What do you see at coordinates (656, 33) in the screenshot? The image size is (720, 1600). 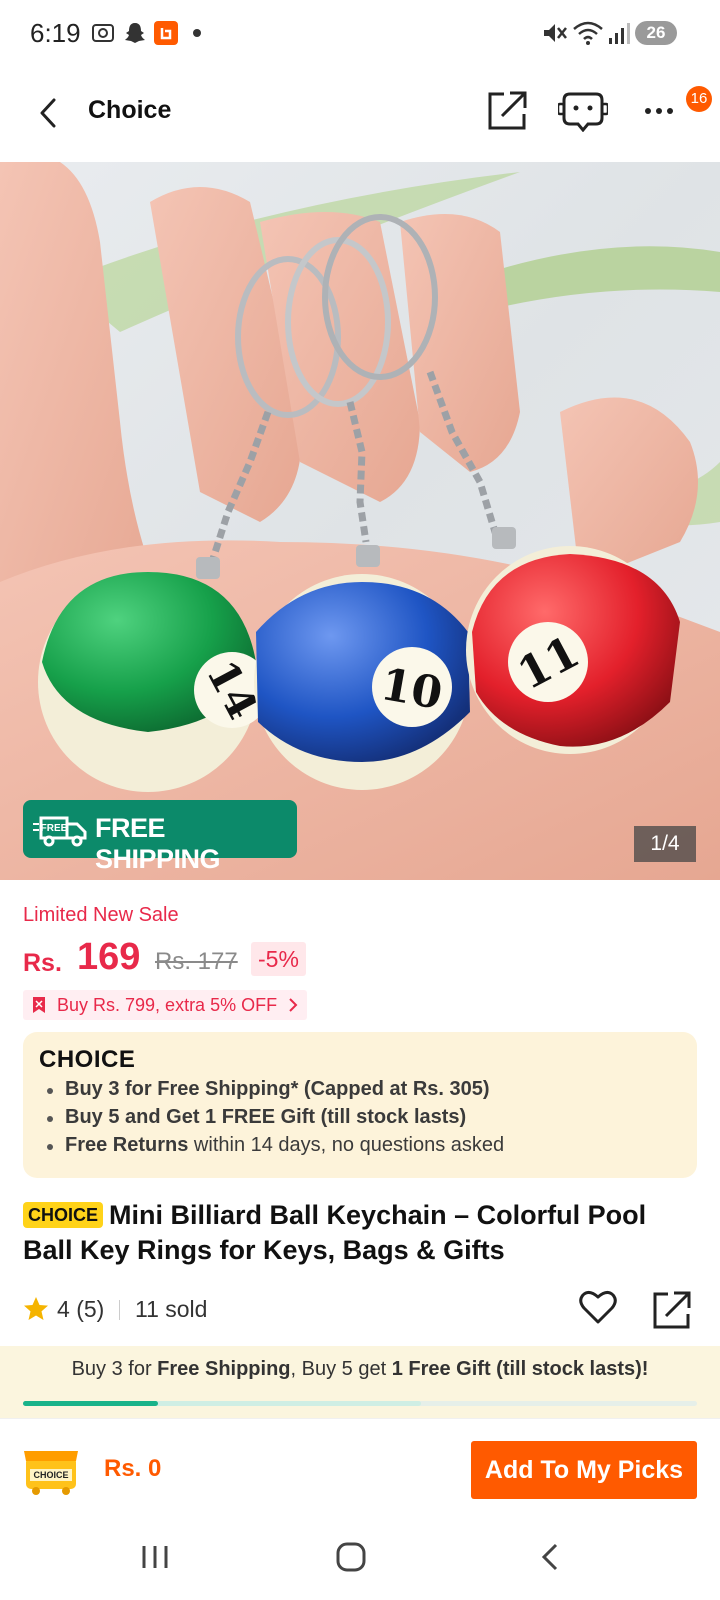 I see `battery-icon: 26` at bounding box center [656, 33].